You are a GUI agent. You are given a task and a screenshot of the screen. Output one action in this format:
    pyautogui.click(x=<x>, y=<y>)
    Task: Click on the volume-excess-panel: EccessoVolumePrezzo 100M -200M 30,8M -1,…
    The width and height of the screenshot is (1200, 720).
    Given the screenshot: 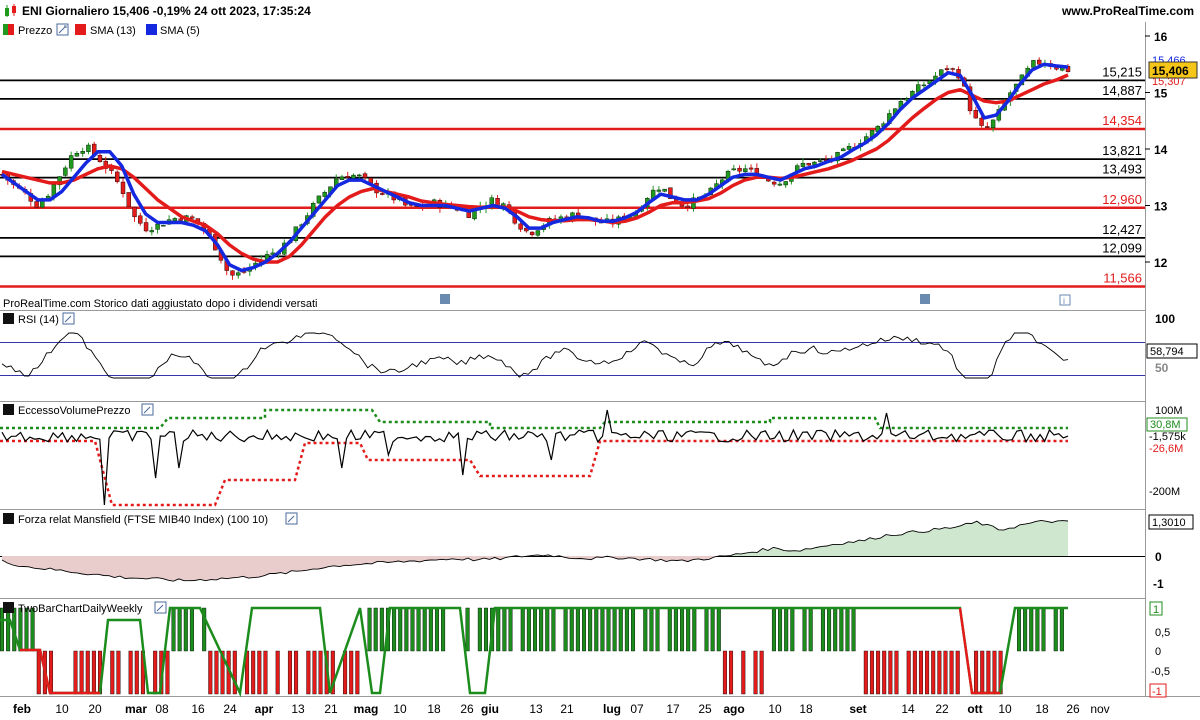 What is the action you would take?
    pyautogui.click(x=594, y=455)
    